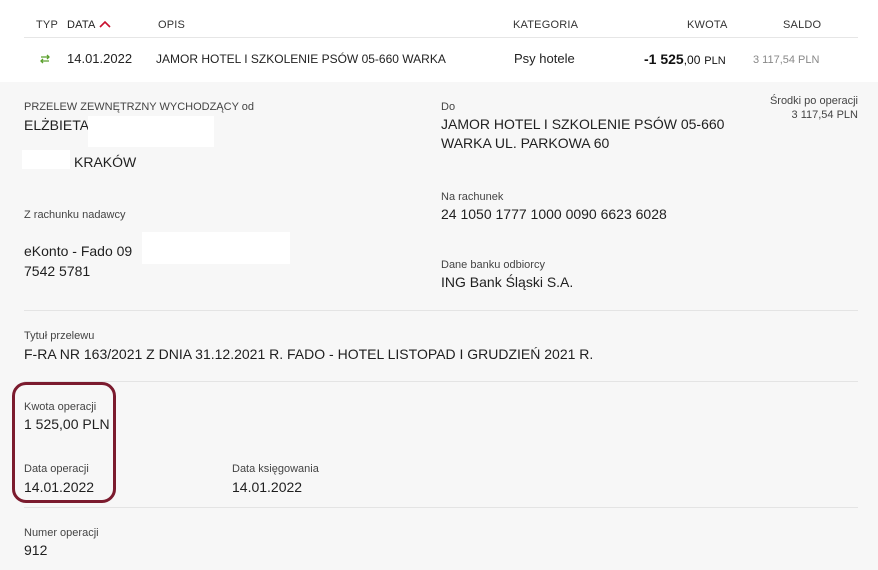 The height and width of the screenshot is (570, 878). What do you see at coordinates (664, 59) in the screenshot?
I see `amount-integer: -1 525` at bounding box center [664, 59].